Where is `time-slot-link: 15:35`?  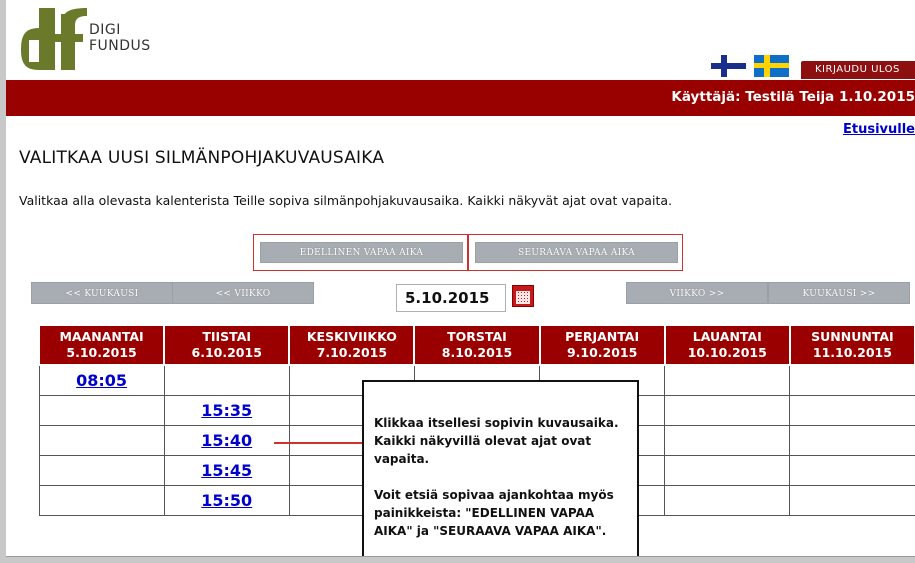 time-slot-link: 15:35 is located at coordinates (226, 410).